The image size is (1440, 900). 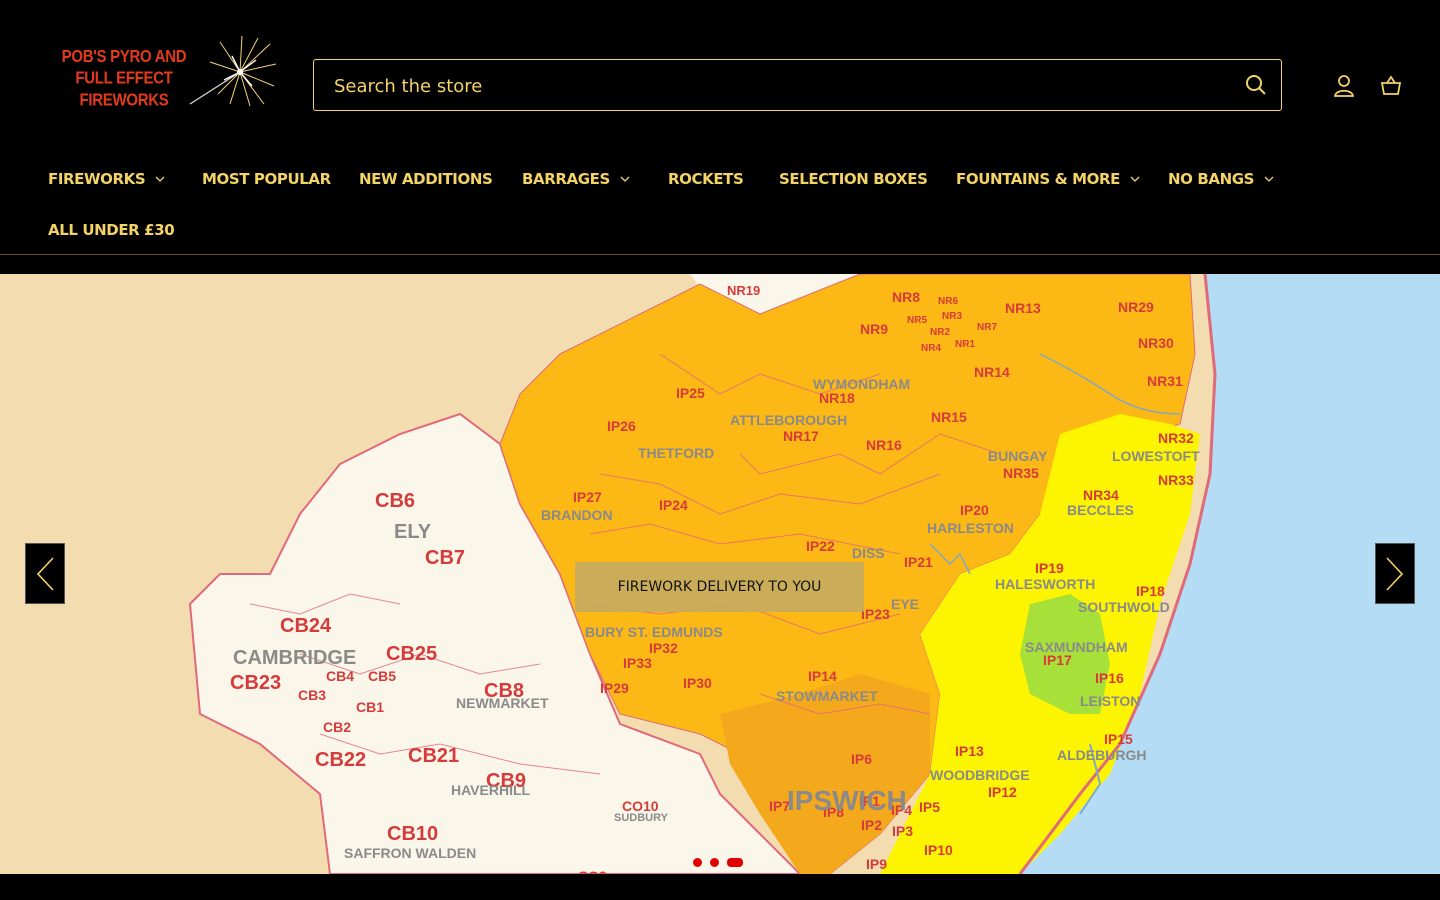 What do you see at coordinates (774, 86) in the screenshot?
I see `search-input` at bounding box center [774, 86].